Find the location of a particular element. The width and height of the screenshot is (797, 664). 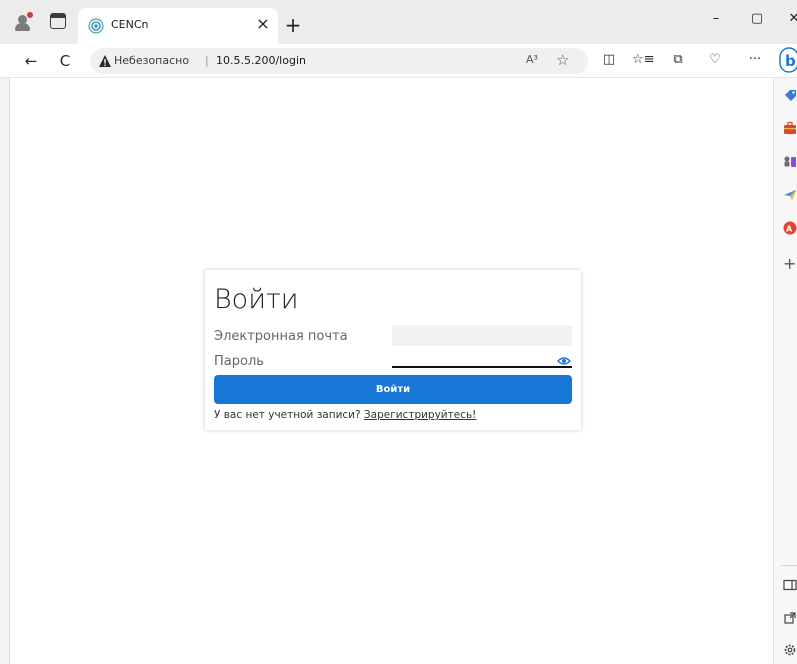

profile-avatar-icon is located at coordinates (23, 21).